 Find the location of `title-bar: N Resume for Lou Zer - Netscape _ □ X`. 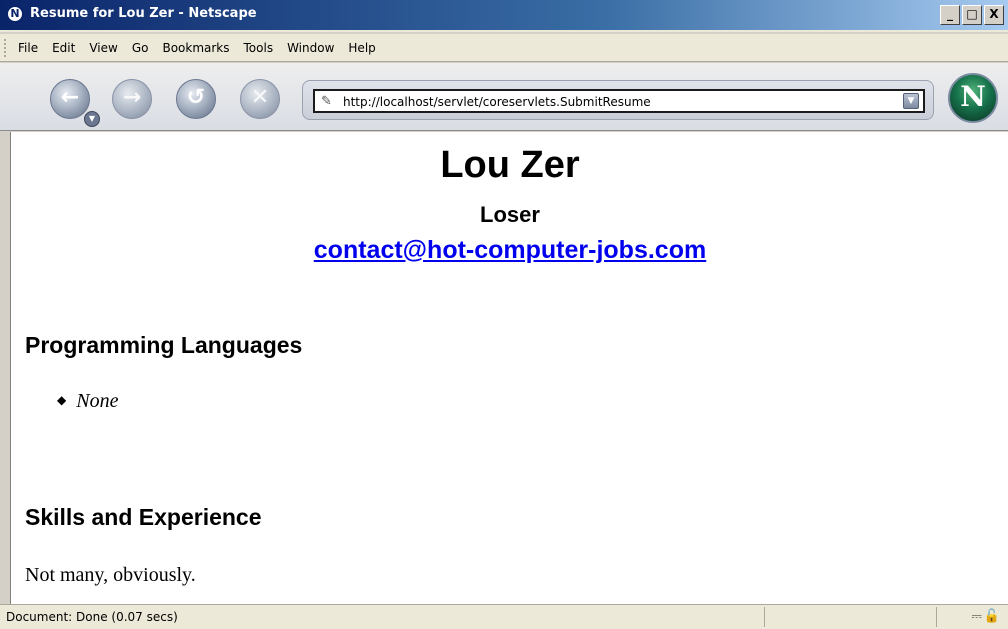

title-bar: N Resume for Lou Zer - Netscape _ □ X is located at coordinates (504, 16).